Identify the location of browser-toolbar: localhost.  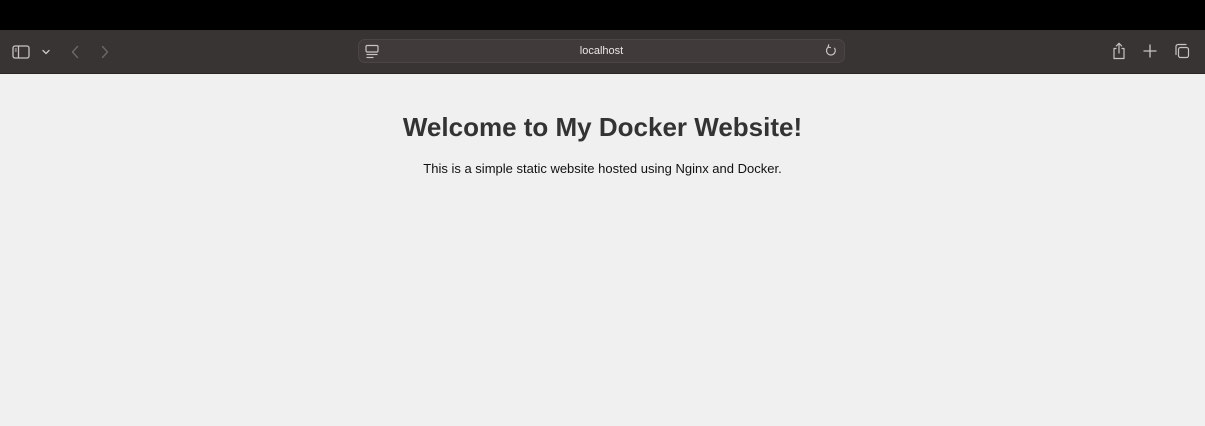
(602, 52).